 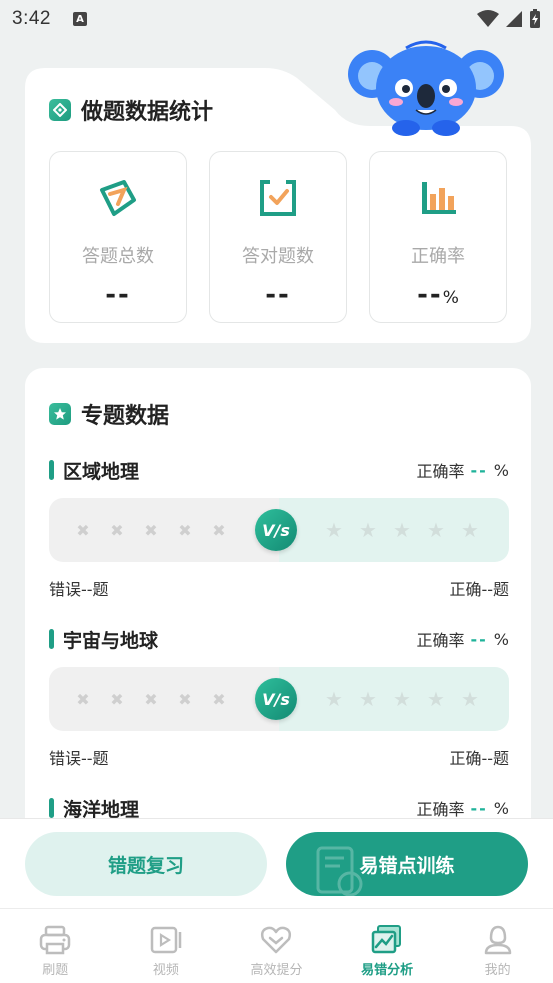 What do you see at coordinates (514, 19) in the screenshot?
I see `signal-icon` at bounding box center [514, 19].